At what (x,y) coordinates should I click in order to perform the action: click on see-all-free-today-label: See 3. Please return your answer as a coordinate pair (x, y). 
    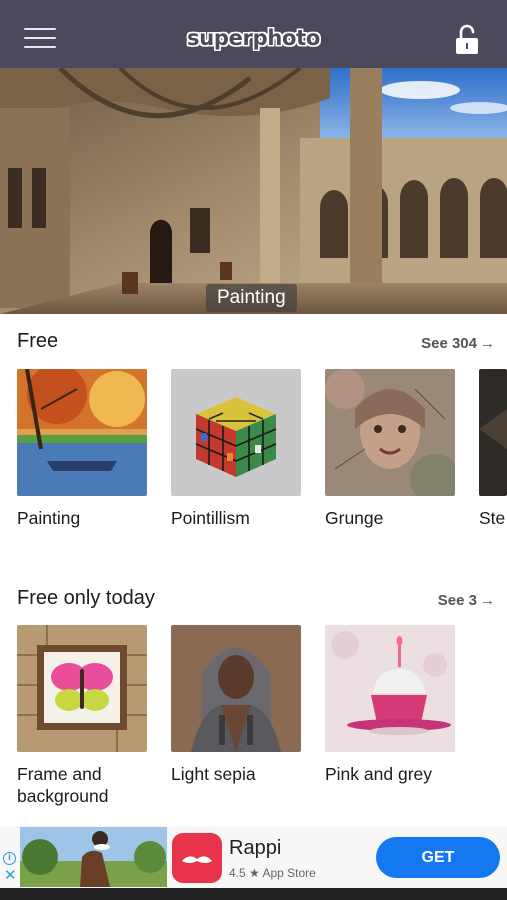
    Looking at the image, I should click on (457, 600).